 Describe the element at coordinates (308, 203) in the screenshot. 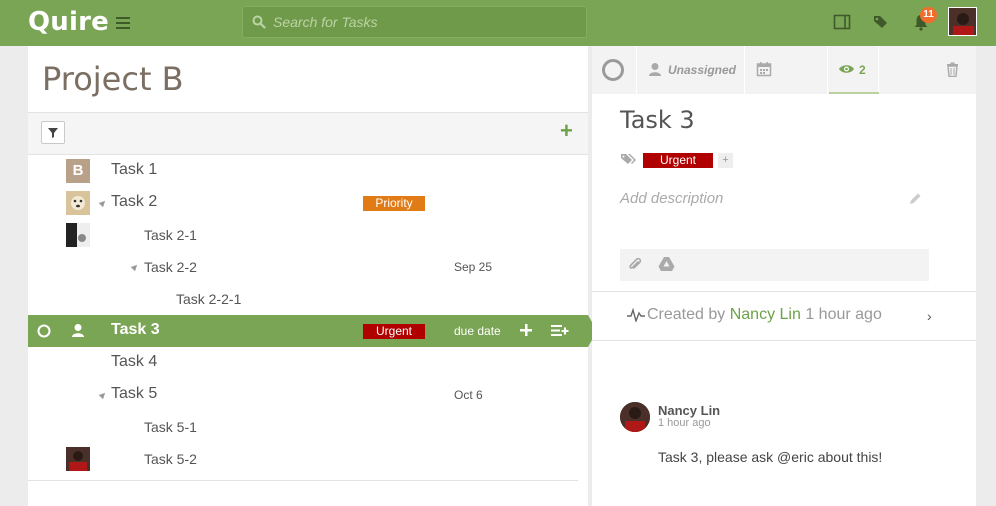

I see `task-row: Task 2 Priority` at that location.